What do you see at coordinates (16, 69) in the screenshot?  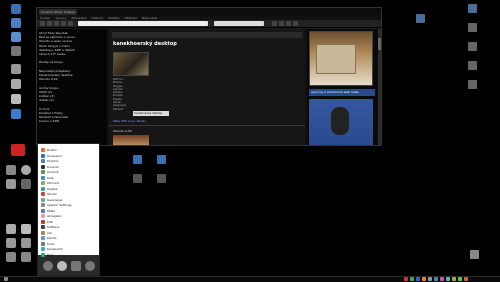 I see `pen-tool-icon` at bounding box center [16, 69].